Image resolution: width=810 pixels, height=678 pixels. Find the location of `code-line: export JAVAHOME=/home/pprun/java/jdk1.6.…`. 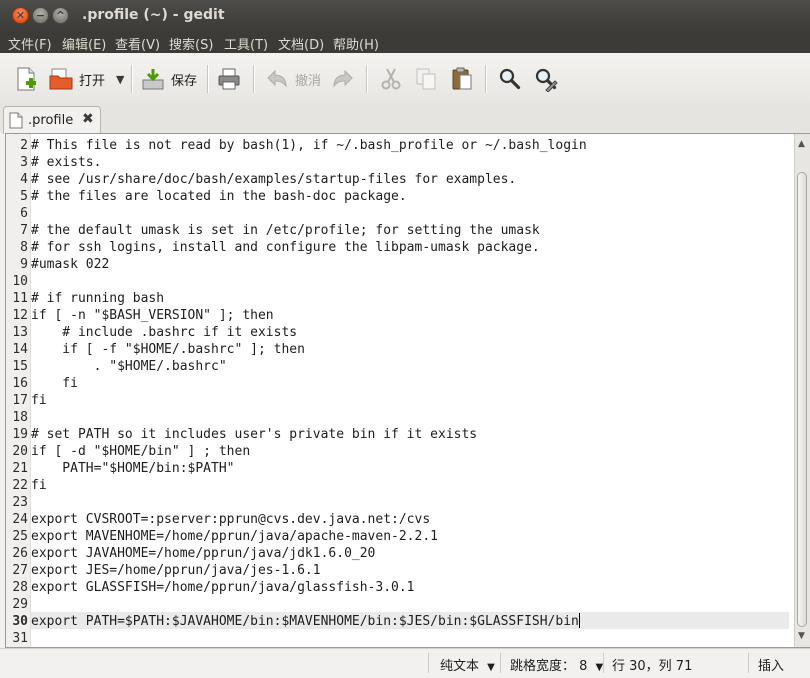

code-line: export JAVAHOME=/home/pprun/java/jdk1.6.… is located at coordinates (410, 553).